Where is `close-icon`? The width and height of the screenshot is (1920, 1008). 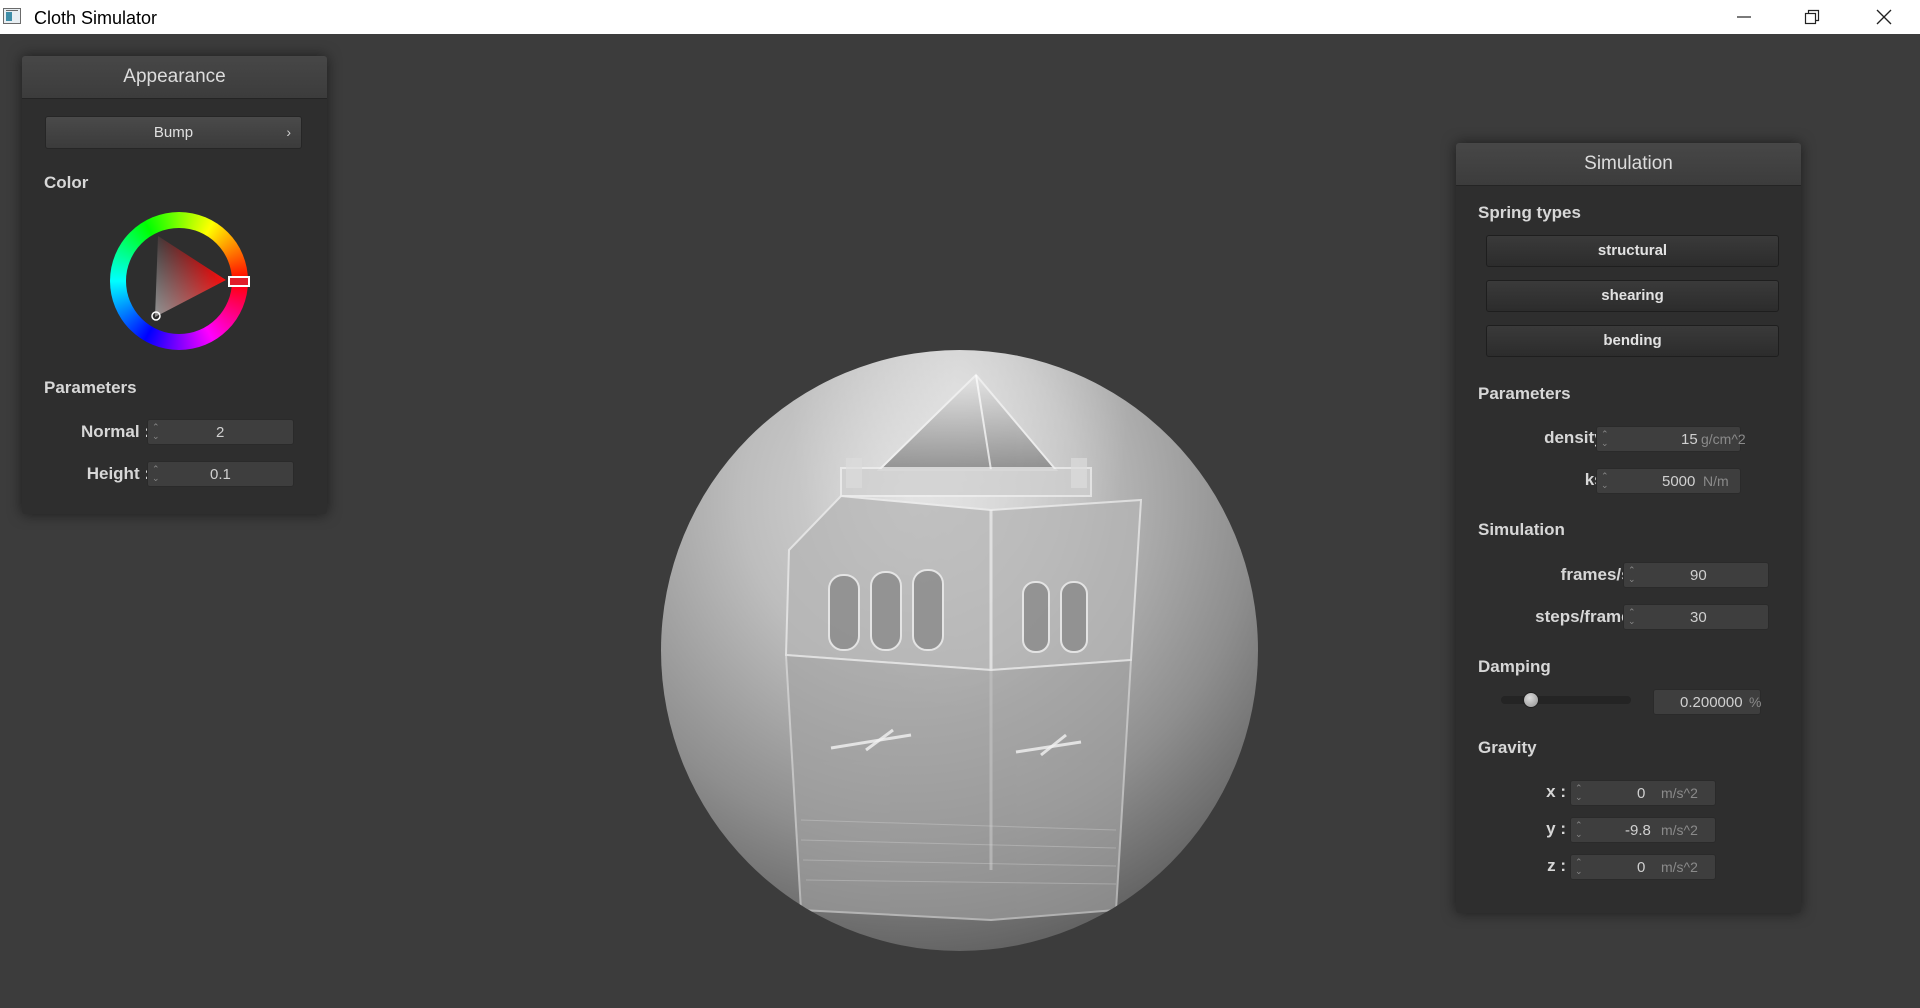 close-icon is located at coordinates (1884, 17).